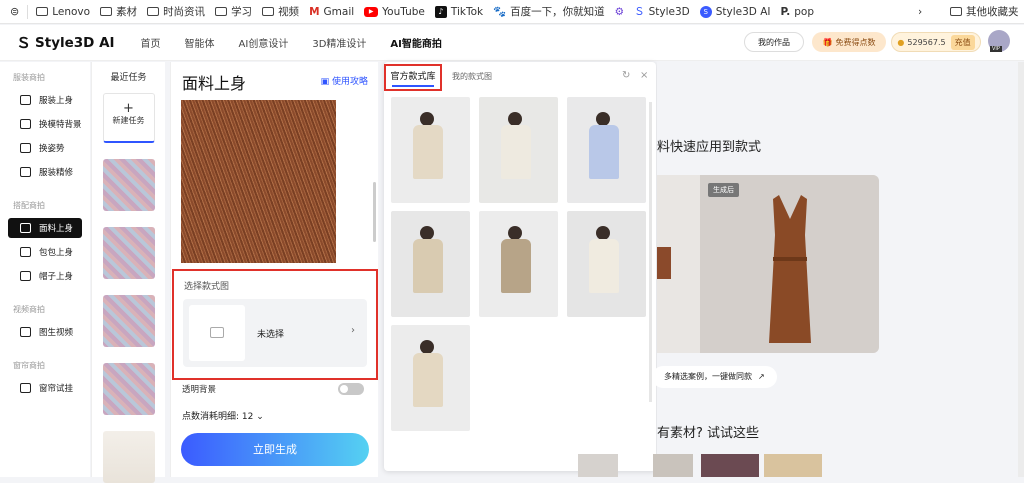 The image size is (1024, 483). Describe the element at coordinates (626, 75) in the screenshot. I see `refresh-icon: ↻` at that location.